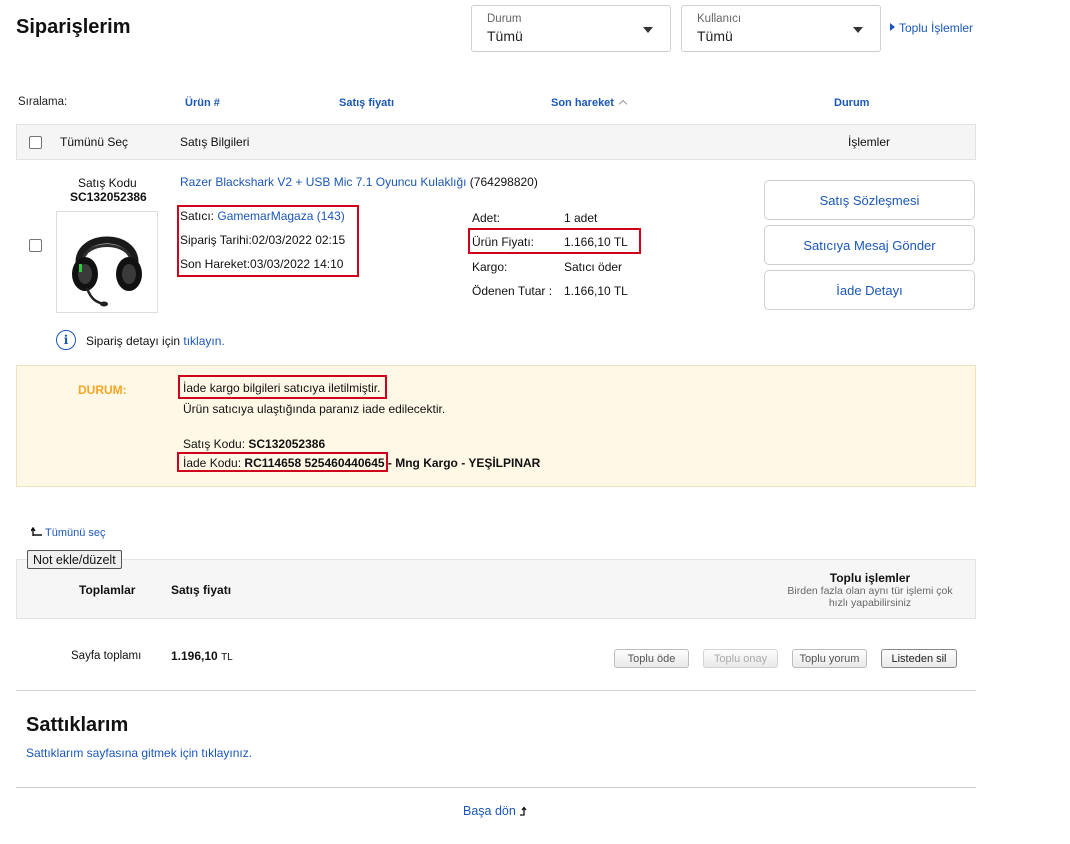 The width and height of the screenshot is (1070, 844). I want to click on detail-label-paid: Ödenen Tutar :, so click(512, 291).